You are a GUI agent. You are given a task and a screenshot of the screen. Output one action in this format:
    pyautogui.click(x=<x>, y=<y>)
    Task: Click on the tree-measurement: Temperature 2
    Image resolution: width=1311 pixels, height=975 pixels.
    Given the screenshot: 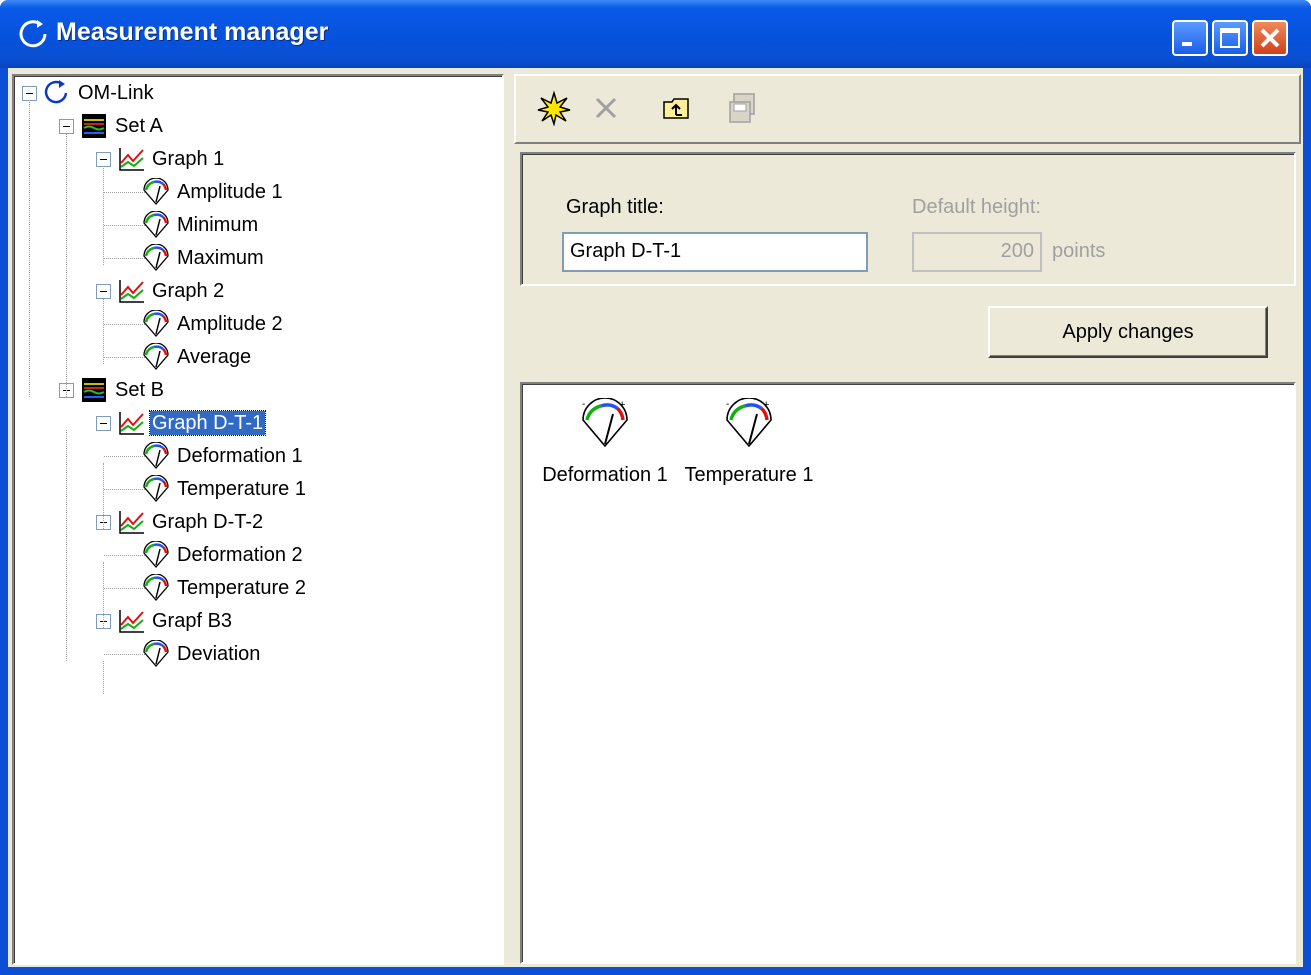 What is the action you would take?
    pyautogui.click(x=254, y=588)
    